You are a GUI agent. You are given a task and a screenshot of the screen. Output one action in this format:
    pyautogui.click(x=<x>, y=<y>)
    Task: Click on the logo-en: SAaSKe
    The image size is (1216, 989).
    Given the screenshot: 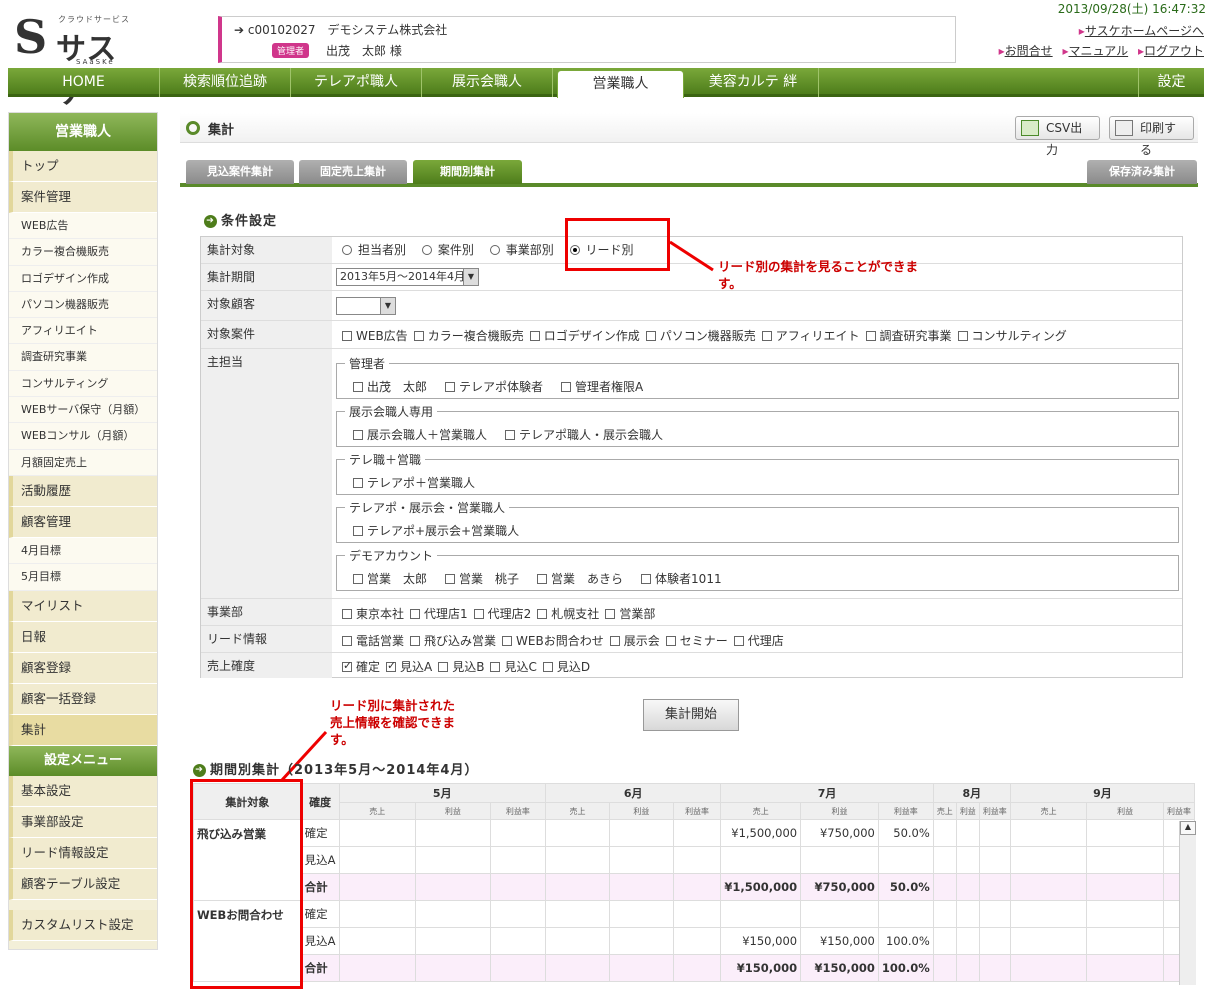 What is the action you would take?
    pyautogui.click(x=95, y=62)
    